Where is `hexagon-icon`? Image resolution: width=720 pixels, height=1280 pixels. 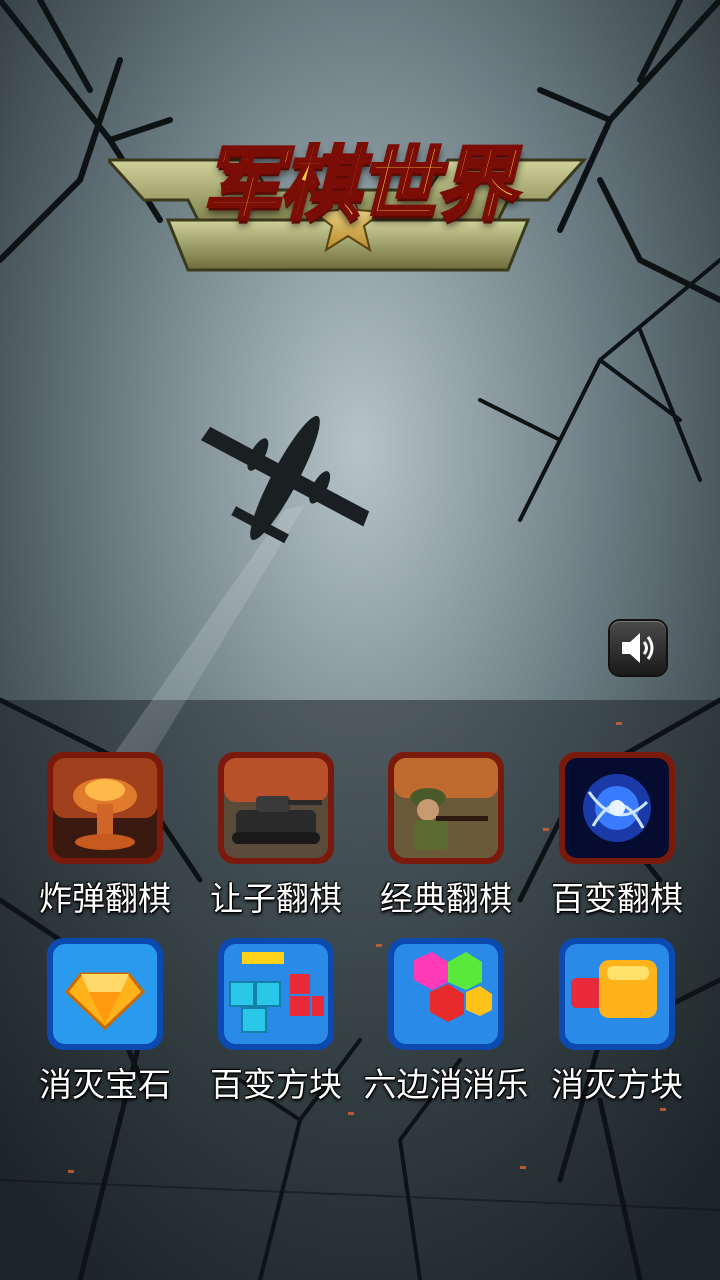 hexagon-icon is located at coordinates (446, 994).